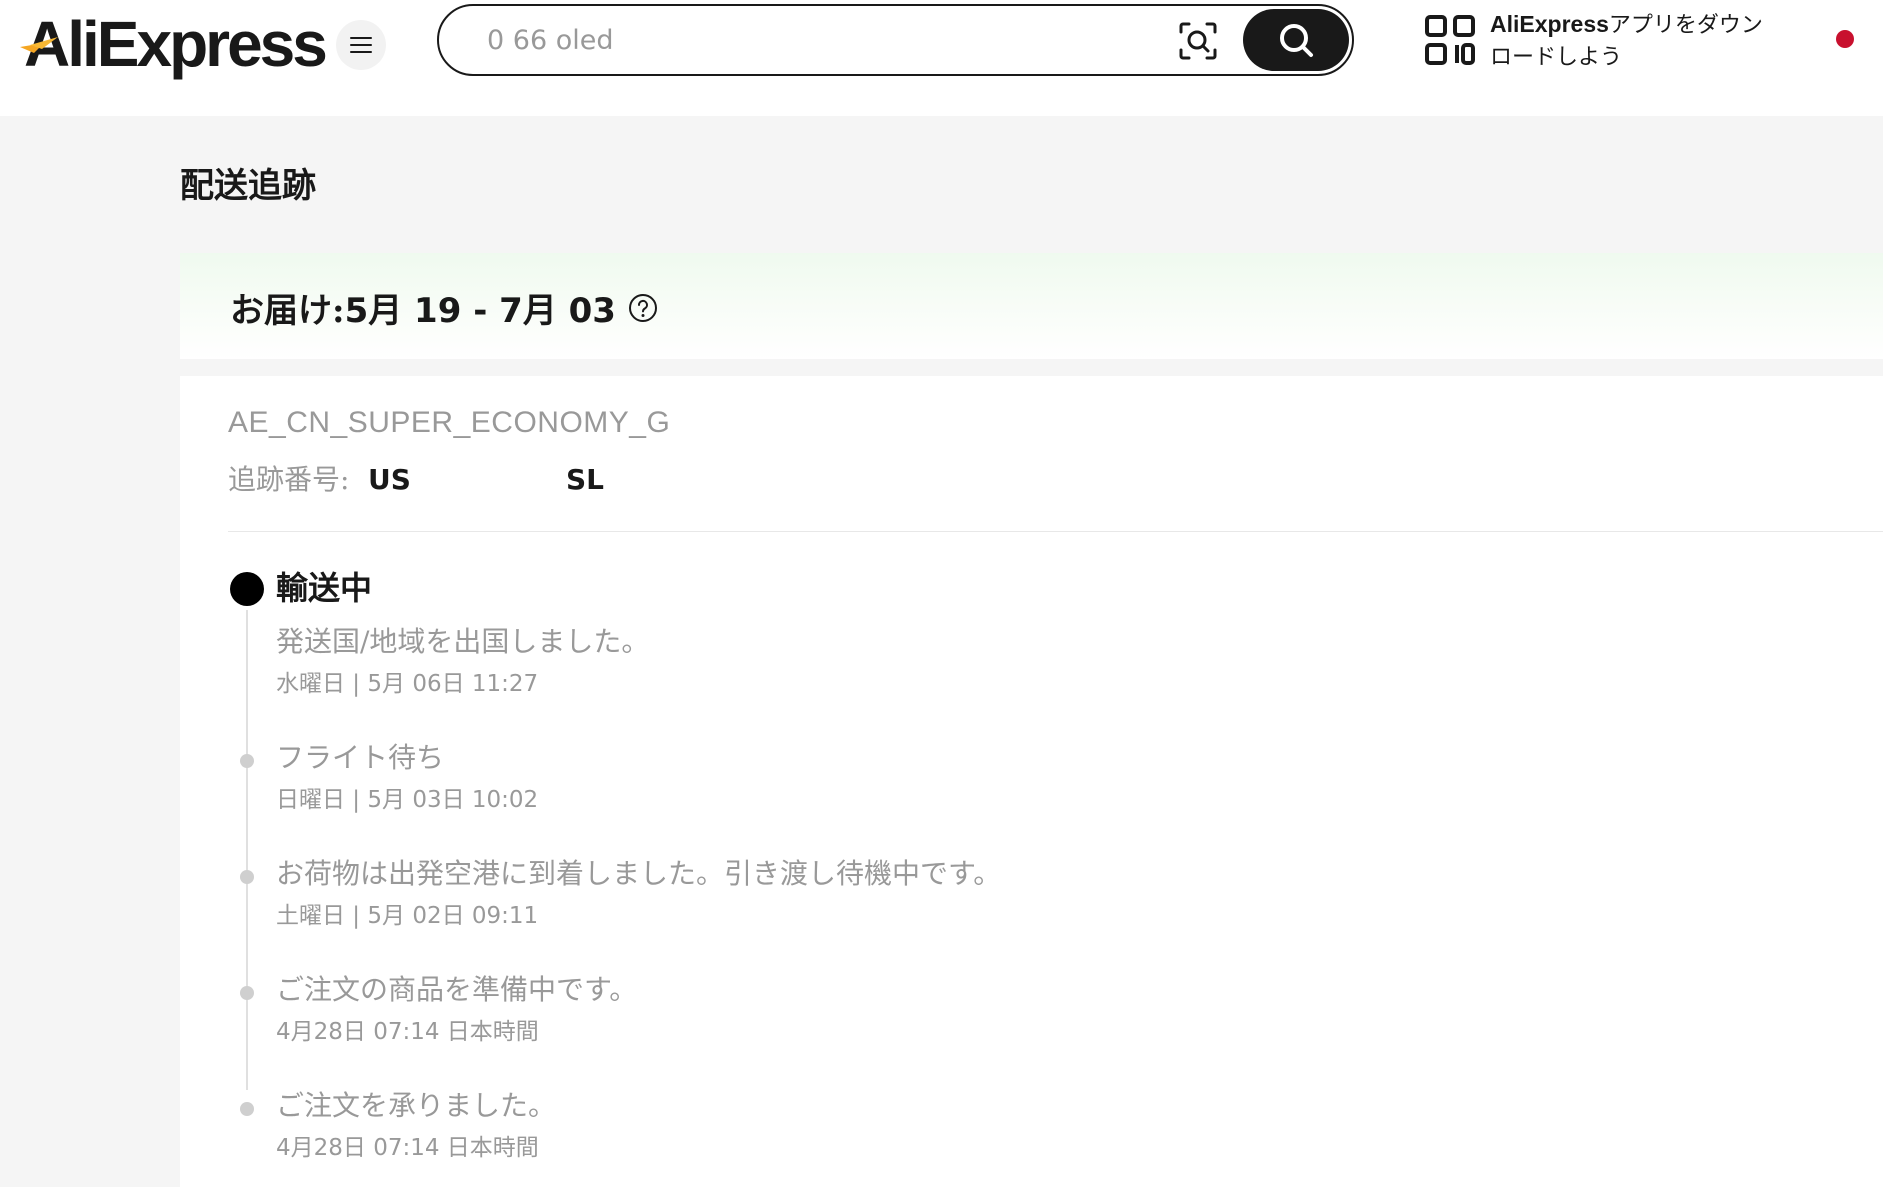 Image resolution: width=1883 pixels, height=1187 pixels. What do you see at coordinates (639, 873) in the screenshot?
I see `event-description: お荷物は出発空港に到着しました。引き渡し待機中です。` at bounding box center [639, 873].